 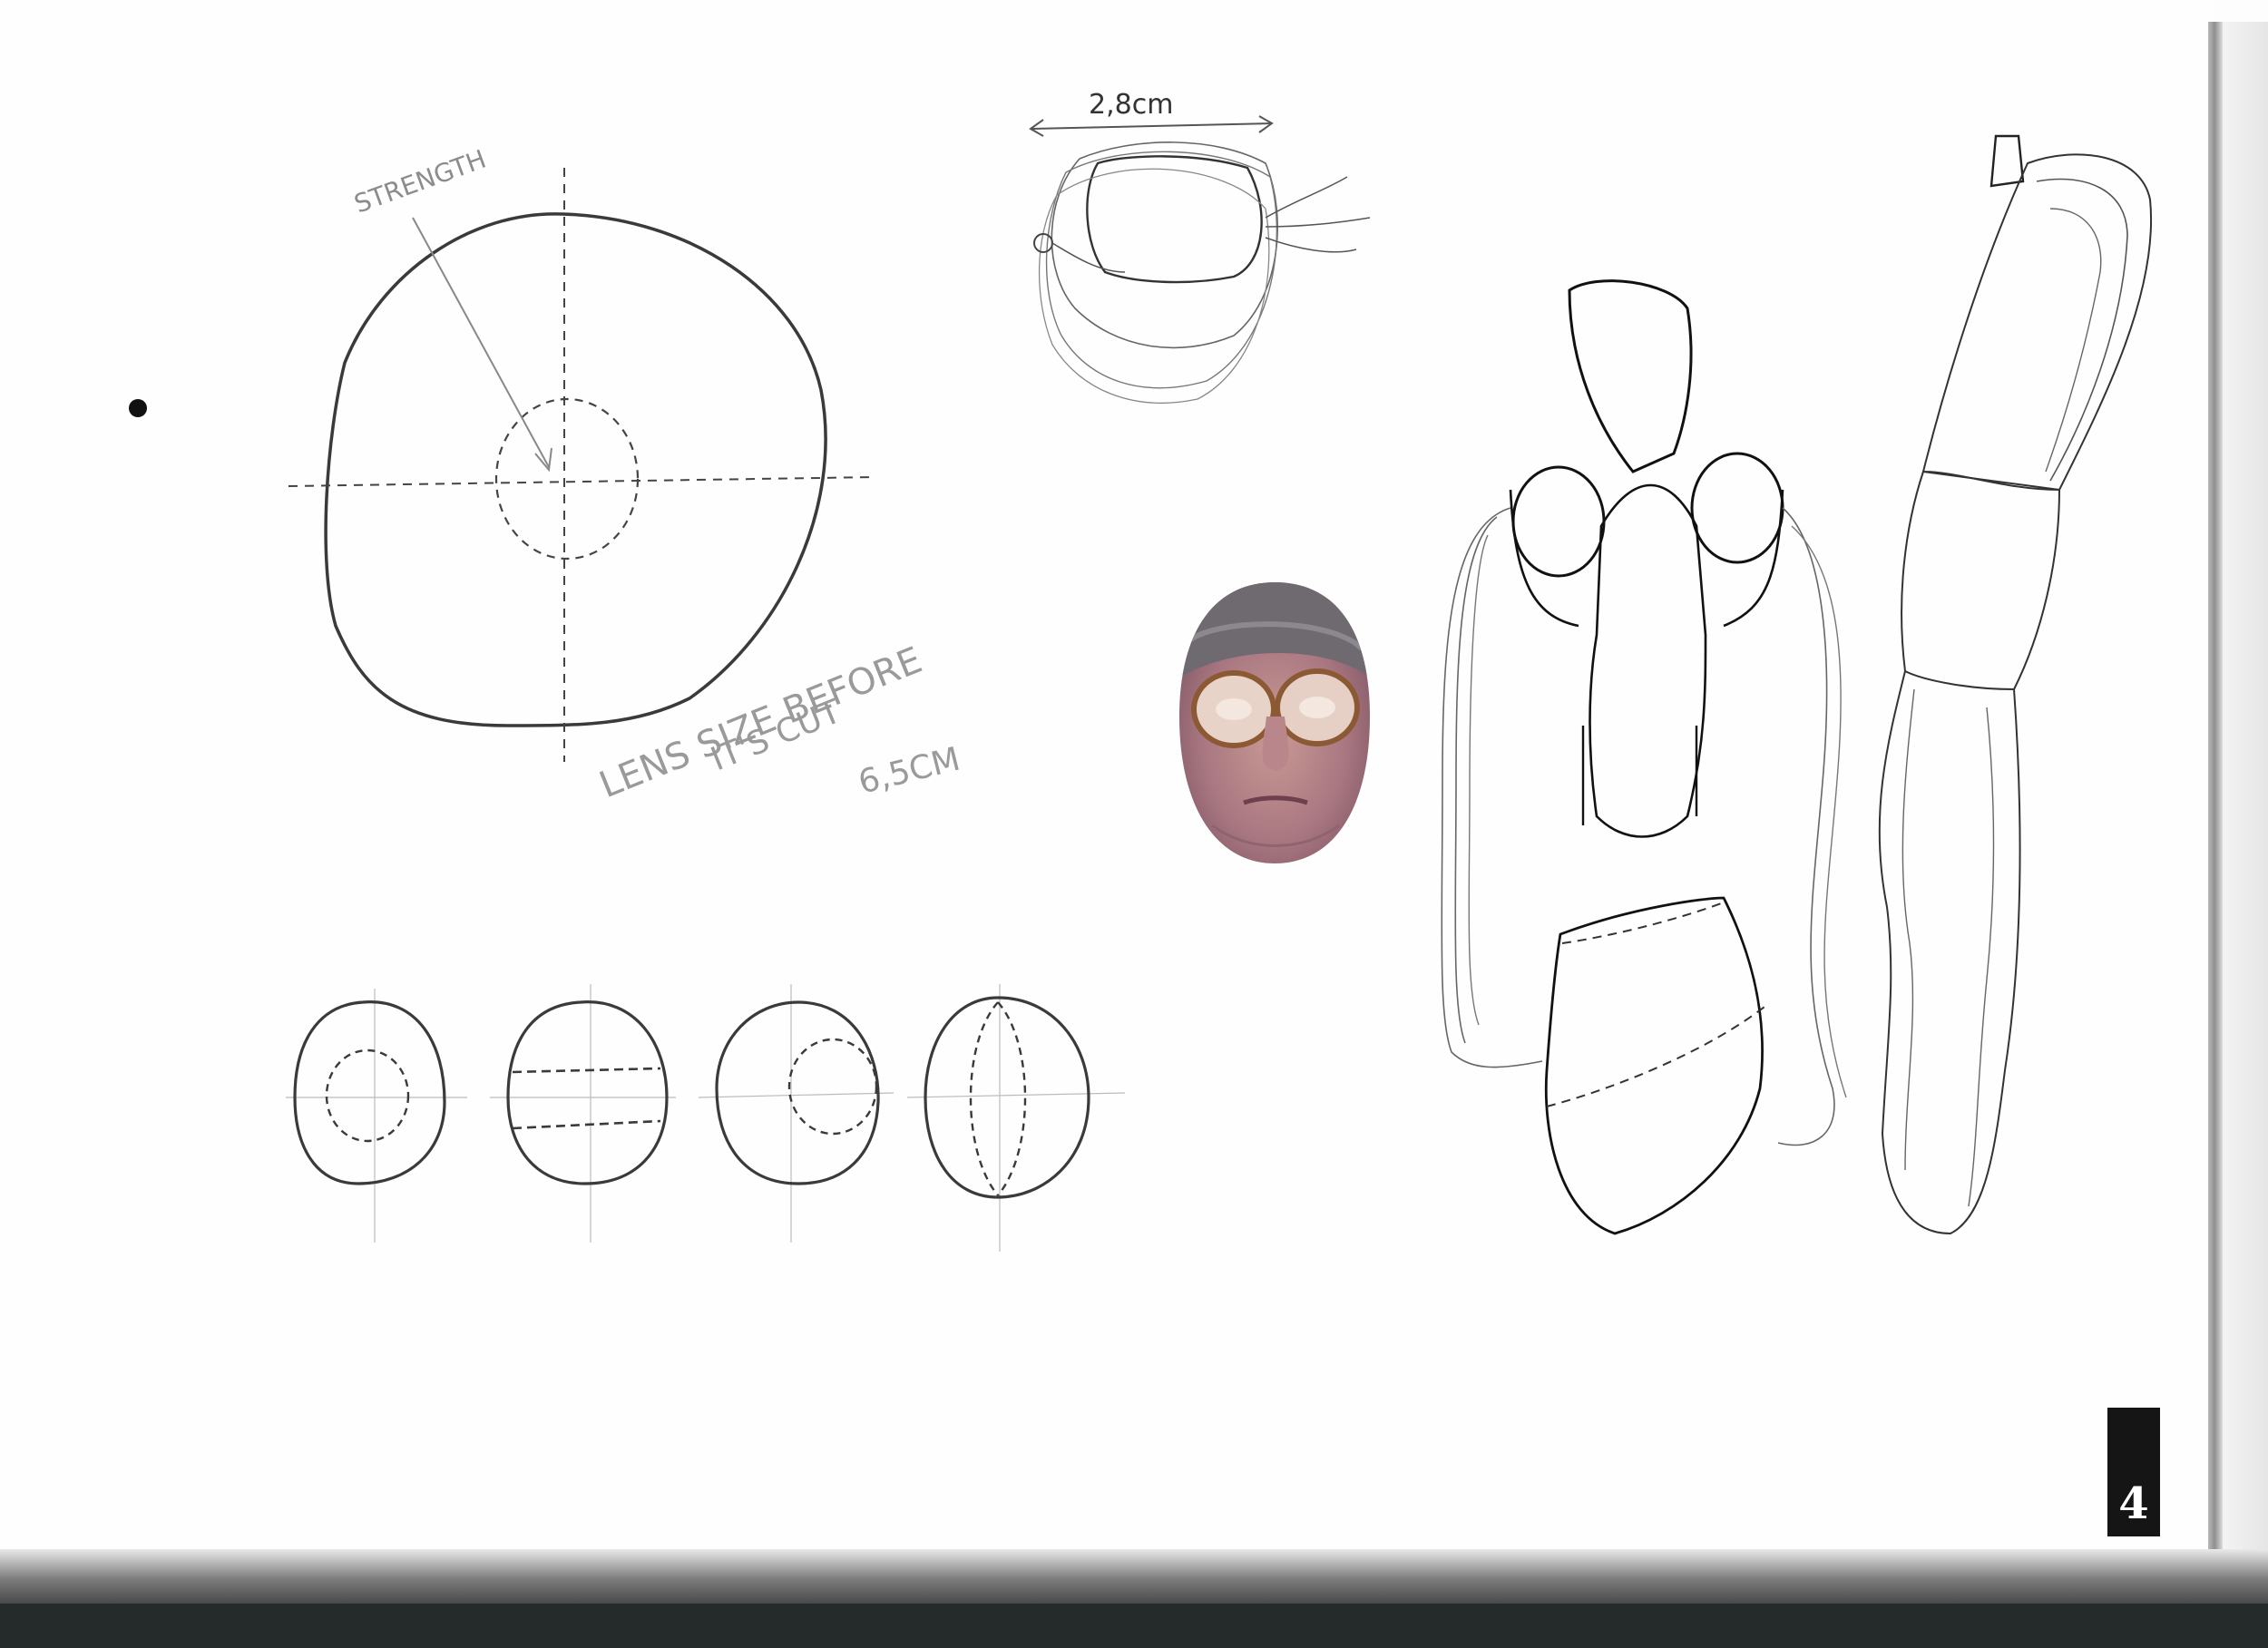 I want to click on strength-label: STRENGTH, so click(x=420, y=181).